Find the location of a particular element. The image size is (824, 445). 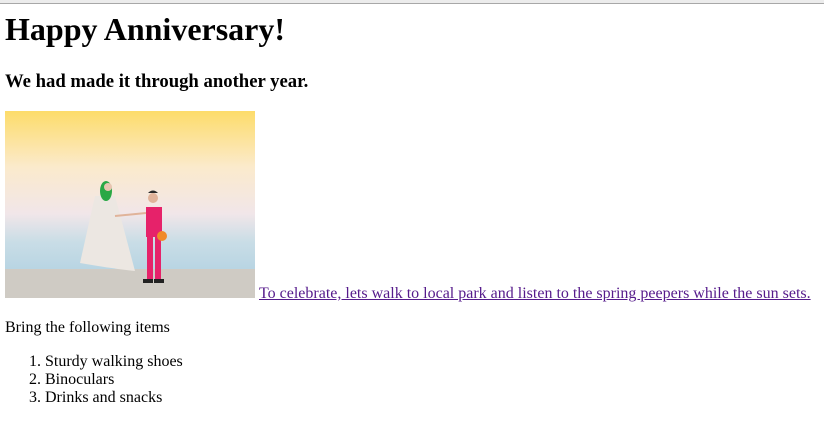

subheading: We had made it through another year. is located at coordinates (157, 81).